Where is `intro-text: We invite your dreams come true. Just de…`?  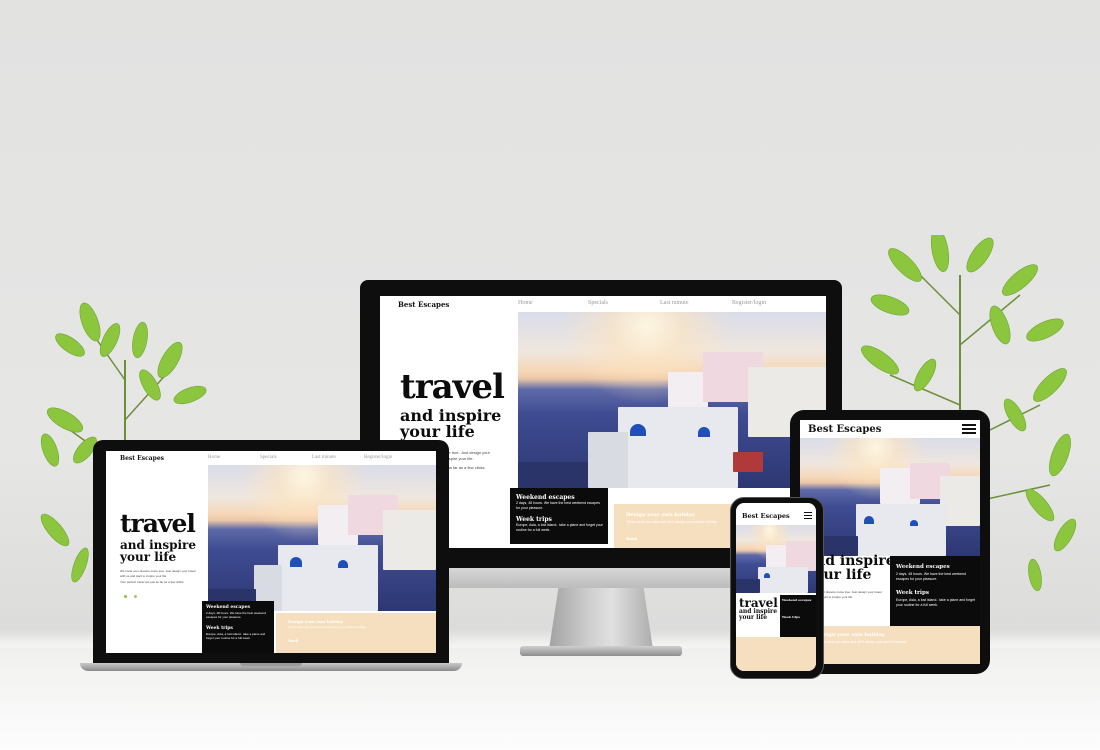 intro-text: We invite your dreams come true. Just de… is located at coordinates (160, 577).